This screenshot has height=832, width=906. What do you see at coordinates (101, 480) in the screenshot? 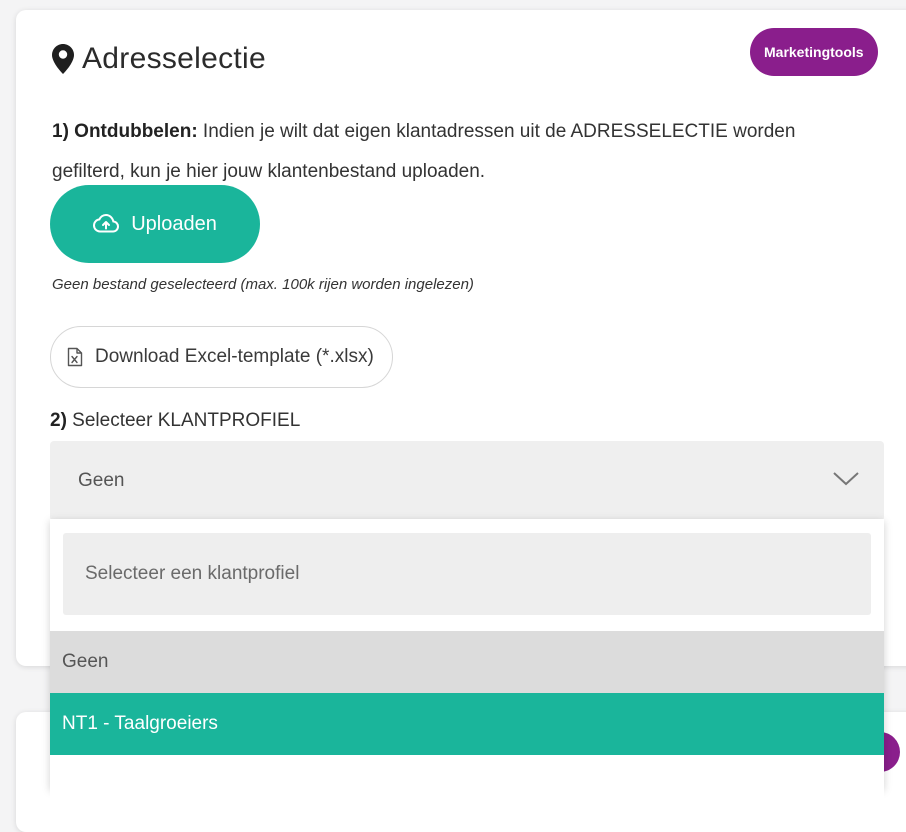
I see `select-value: Geen` at bounding box center [101, 480].